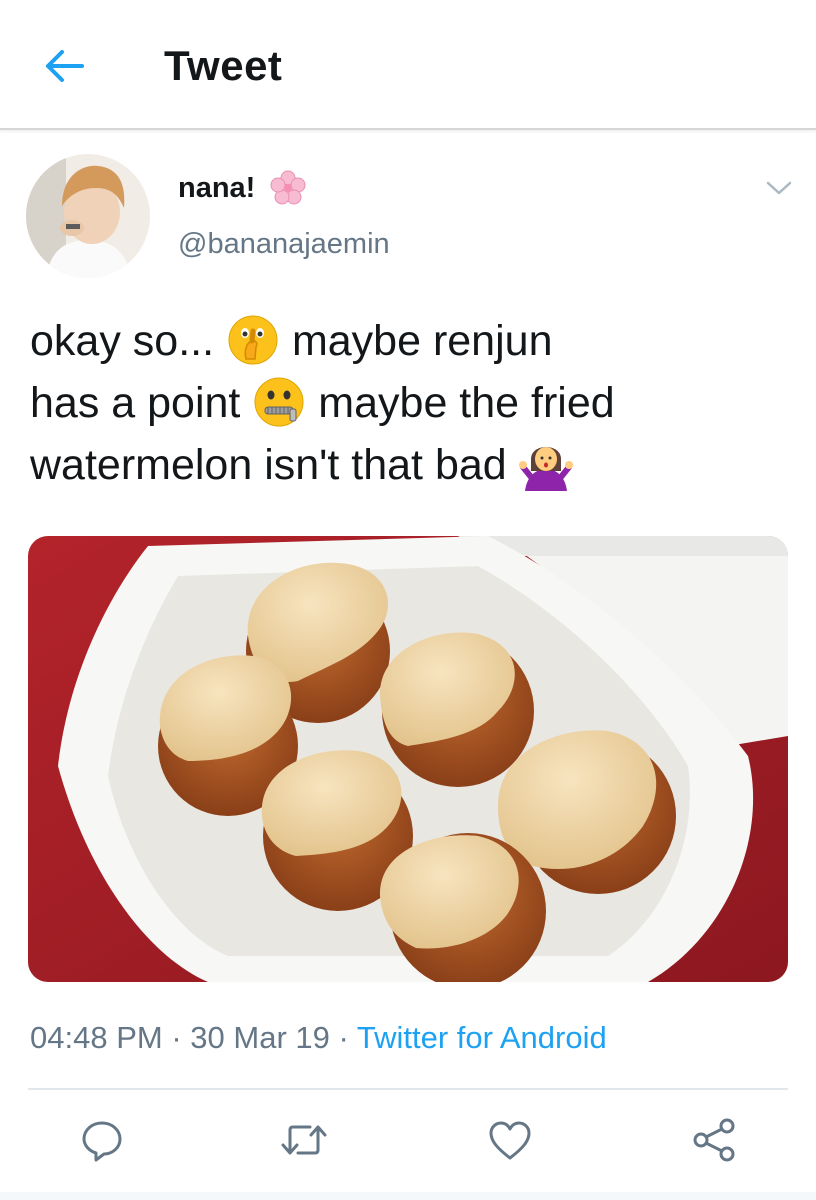 This screenshot has height=1200, width=816. Describe the element at coordinates (408, 1089) in the screenshot. I see `divider` at that location.